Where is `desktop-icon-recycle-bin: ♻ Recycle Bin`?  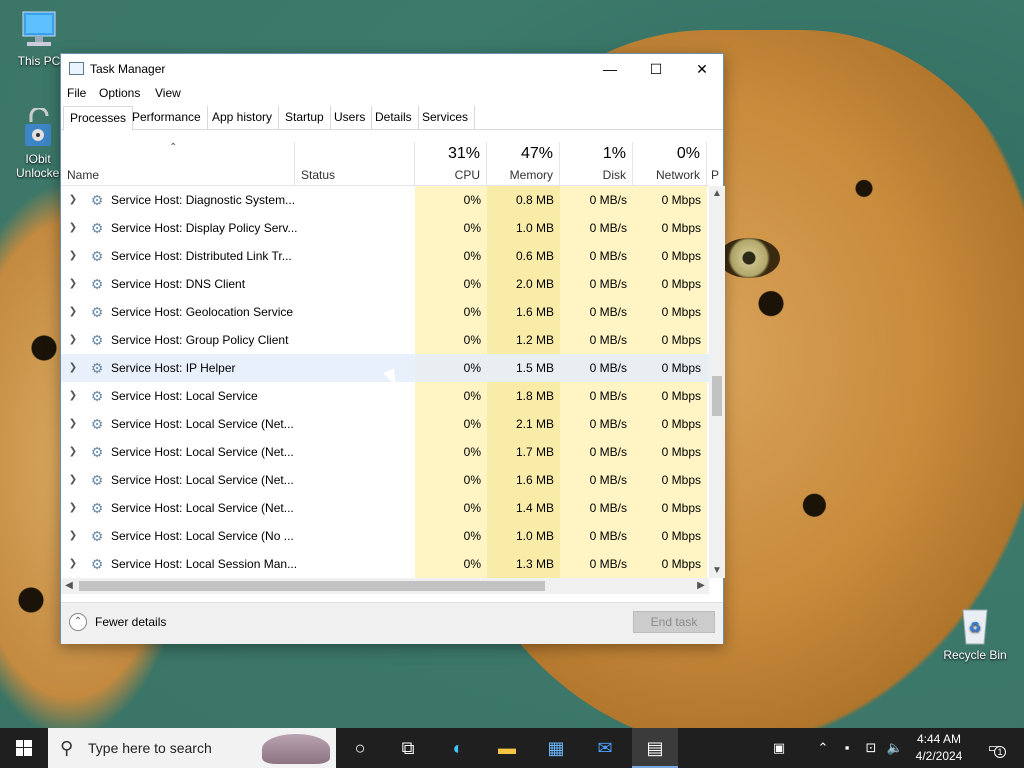 desktop-icon-recycle-bin: ♻ Recycle Bin is located at coordinates (975, 633).